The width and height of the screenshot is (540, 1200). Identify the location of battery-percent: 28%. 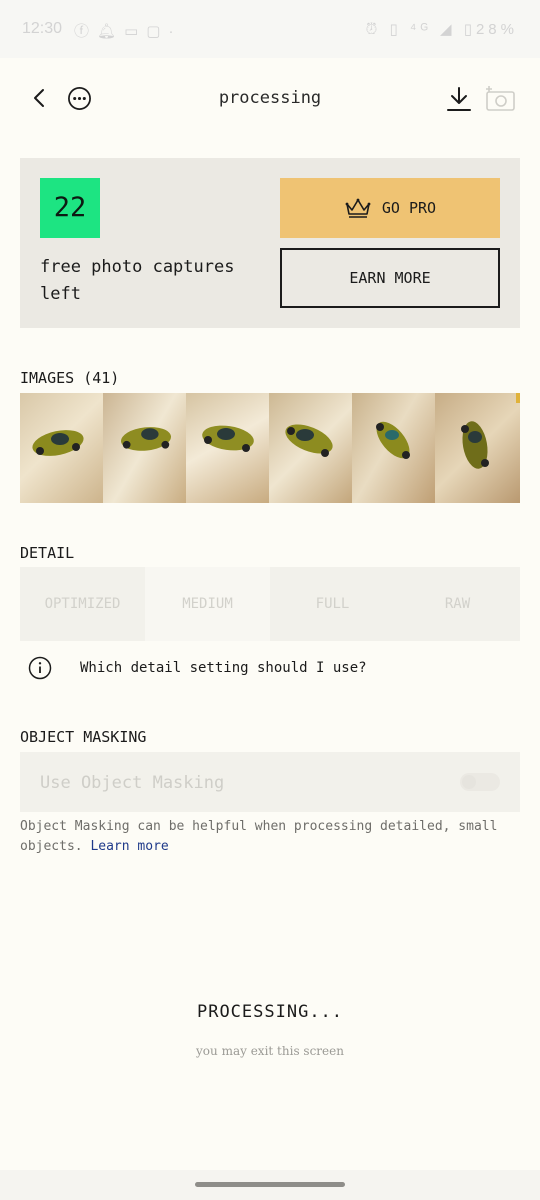
(496, 29).